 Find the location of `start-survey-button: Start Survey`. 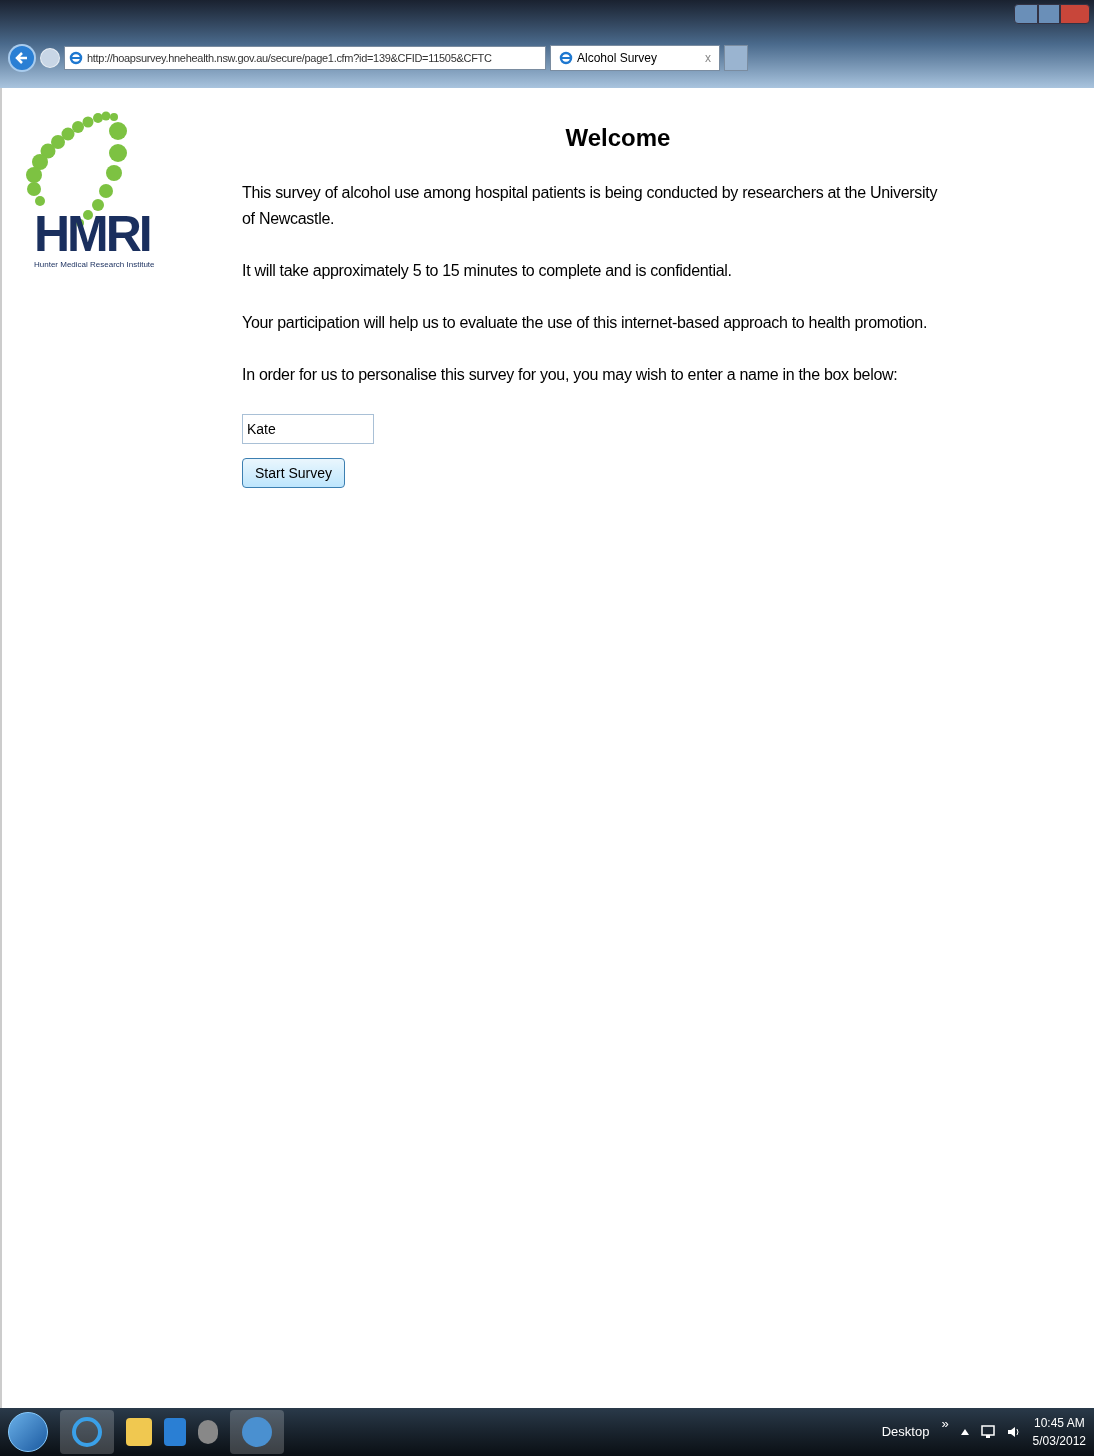

start-survey-button: Start Survey is located at coordinates (294, 473).